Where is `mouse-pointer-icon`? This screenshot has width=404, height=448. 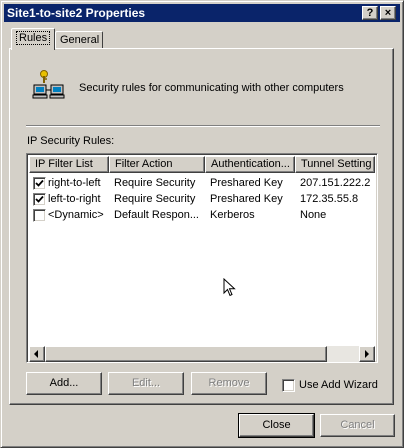
mouse-pointer-icon is located at coordinates (229, 287).